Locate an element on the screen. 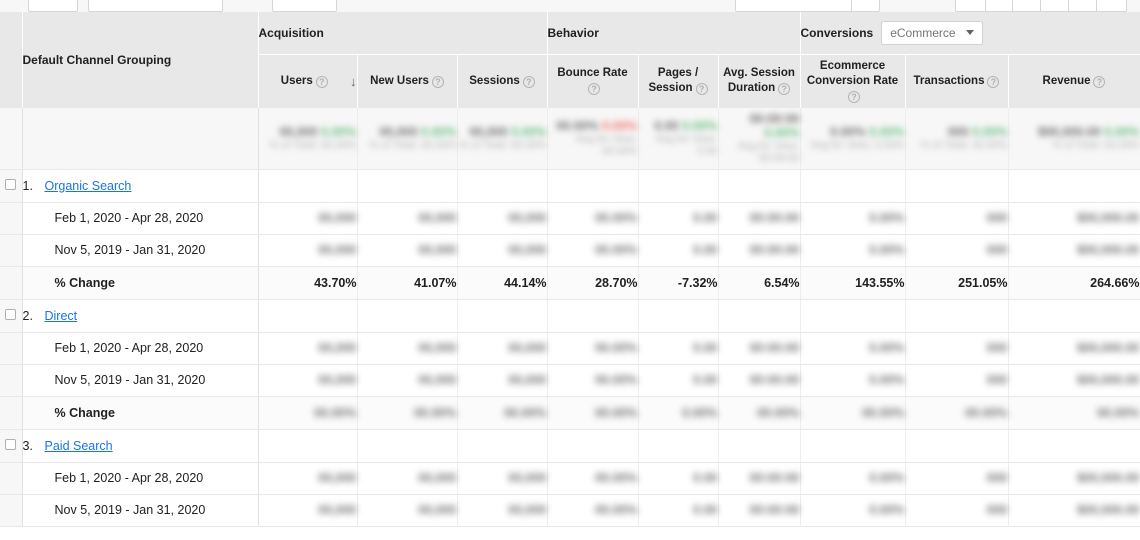 The width and height of the screenshot is (1140, 540). row-checkbox-cell-direct is located at coordinates (11, 316).